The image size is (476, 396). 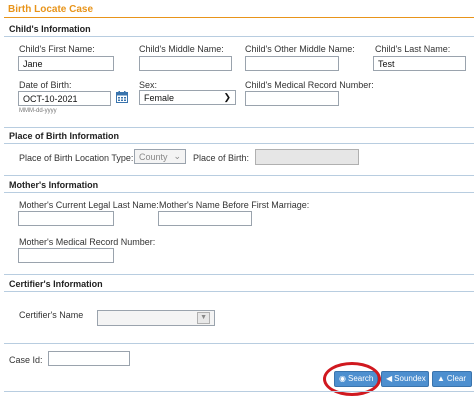 I want to click on soundex-button: ◀ Soundex, so click(x=405, y=379).